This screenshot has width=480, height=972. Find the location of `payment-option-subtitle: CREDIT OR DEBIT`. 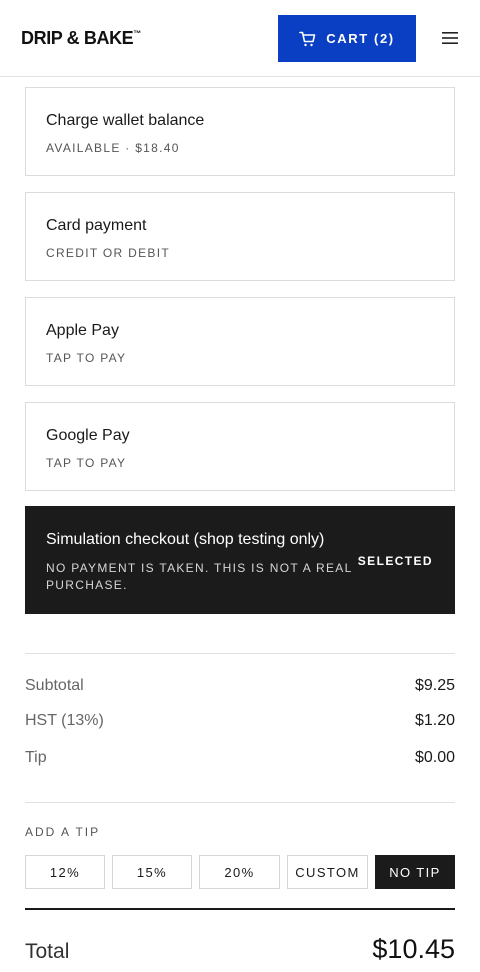

payment-option-subtitle: CREDIT OR DEBIT is located at coordinates (108, 253).